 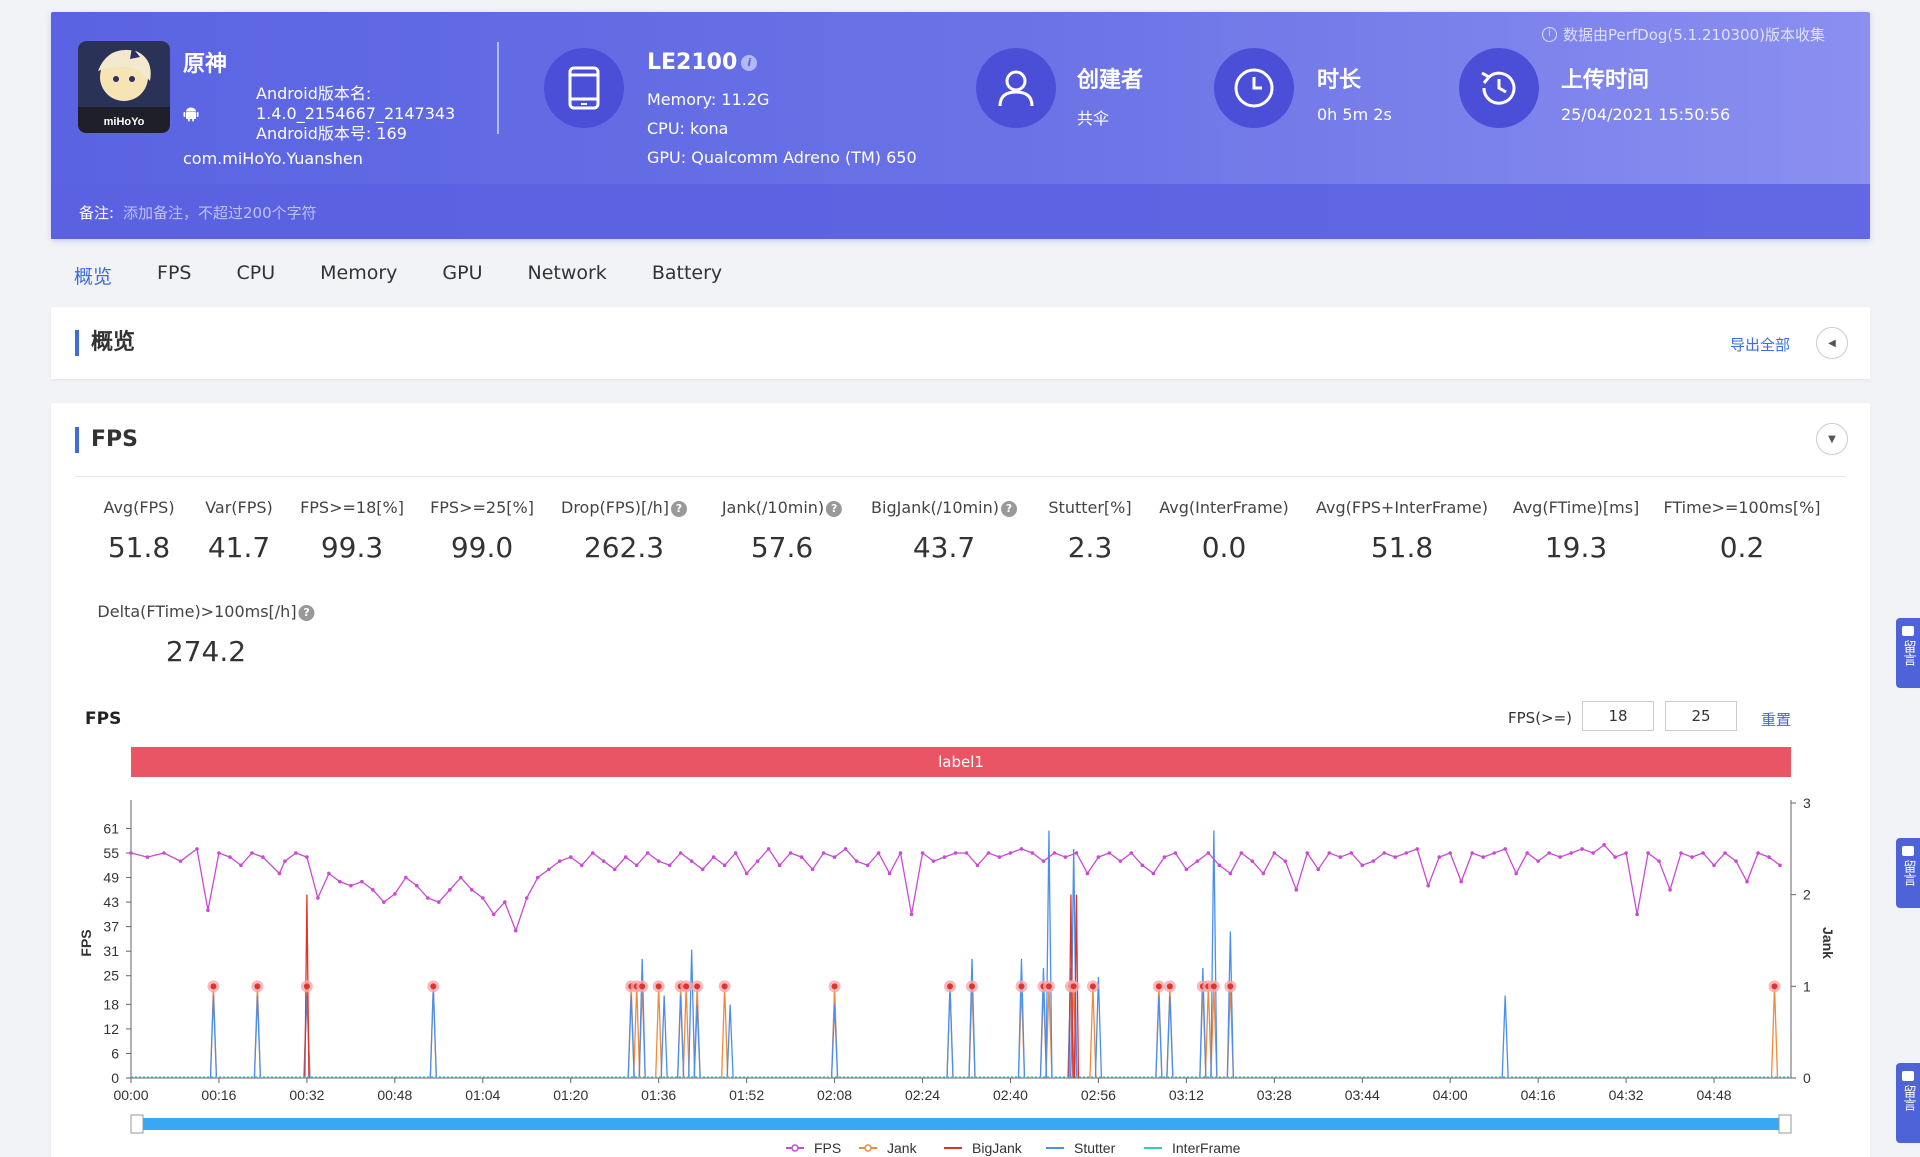 What do you see at coordinates (218, 1095) in the screenshot?
I see `x-tick-label: 00:16` at bounding box center [218, 1095].